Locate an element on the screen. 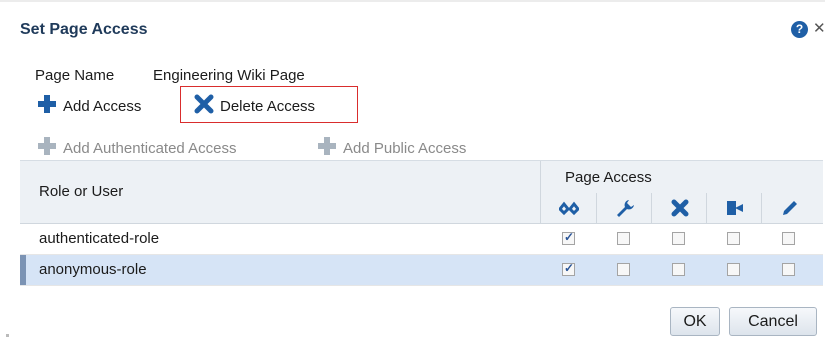 This screenshot has width=825, height=343. resize-corner is located at coordinates (7, 335).